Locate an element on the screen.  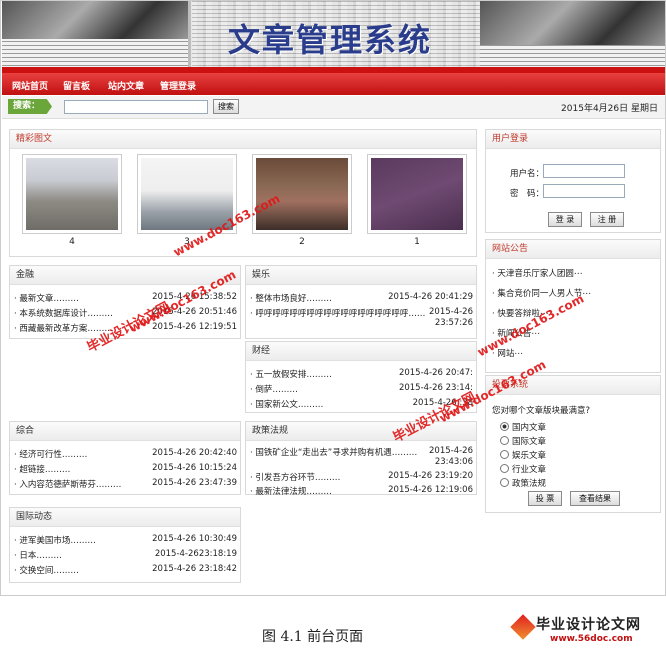
gallery-caption: 1 is located at coordinates (417, 242).